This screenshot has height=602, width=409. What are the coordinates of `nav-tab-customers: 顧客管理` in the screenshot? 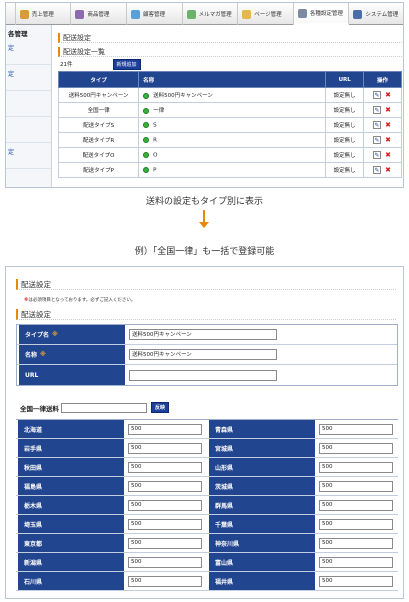 It's located at (155, 14).